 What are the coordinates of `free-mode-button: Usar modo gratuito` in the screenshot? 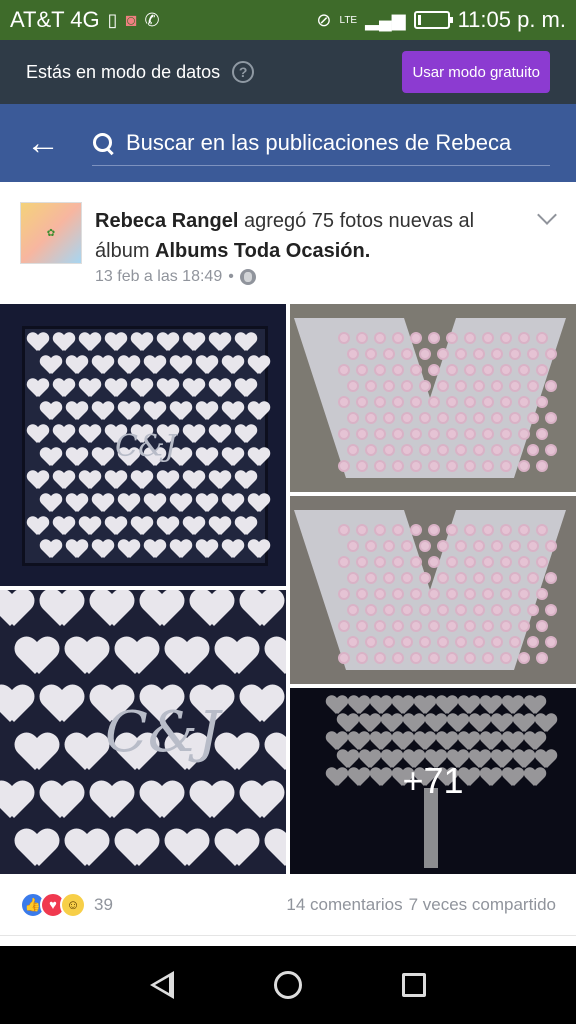 It's located at (476, 72).